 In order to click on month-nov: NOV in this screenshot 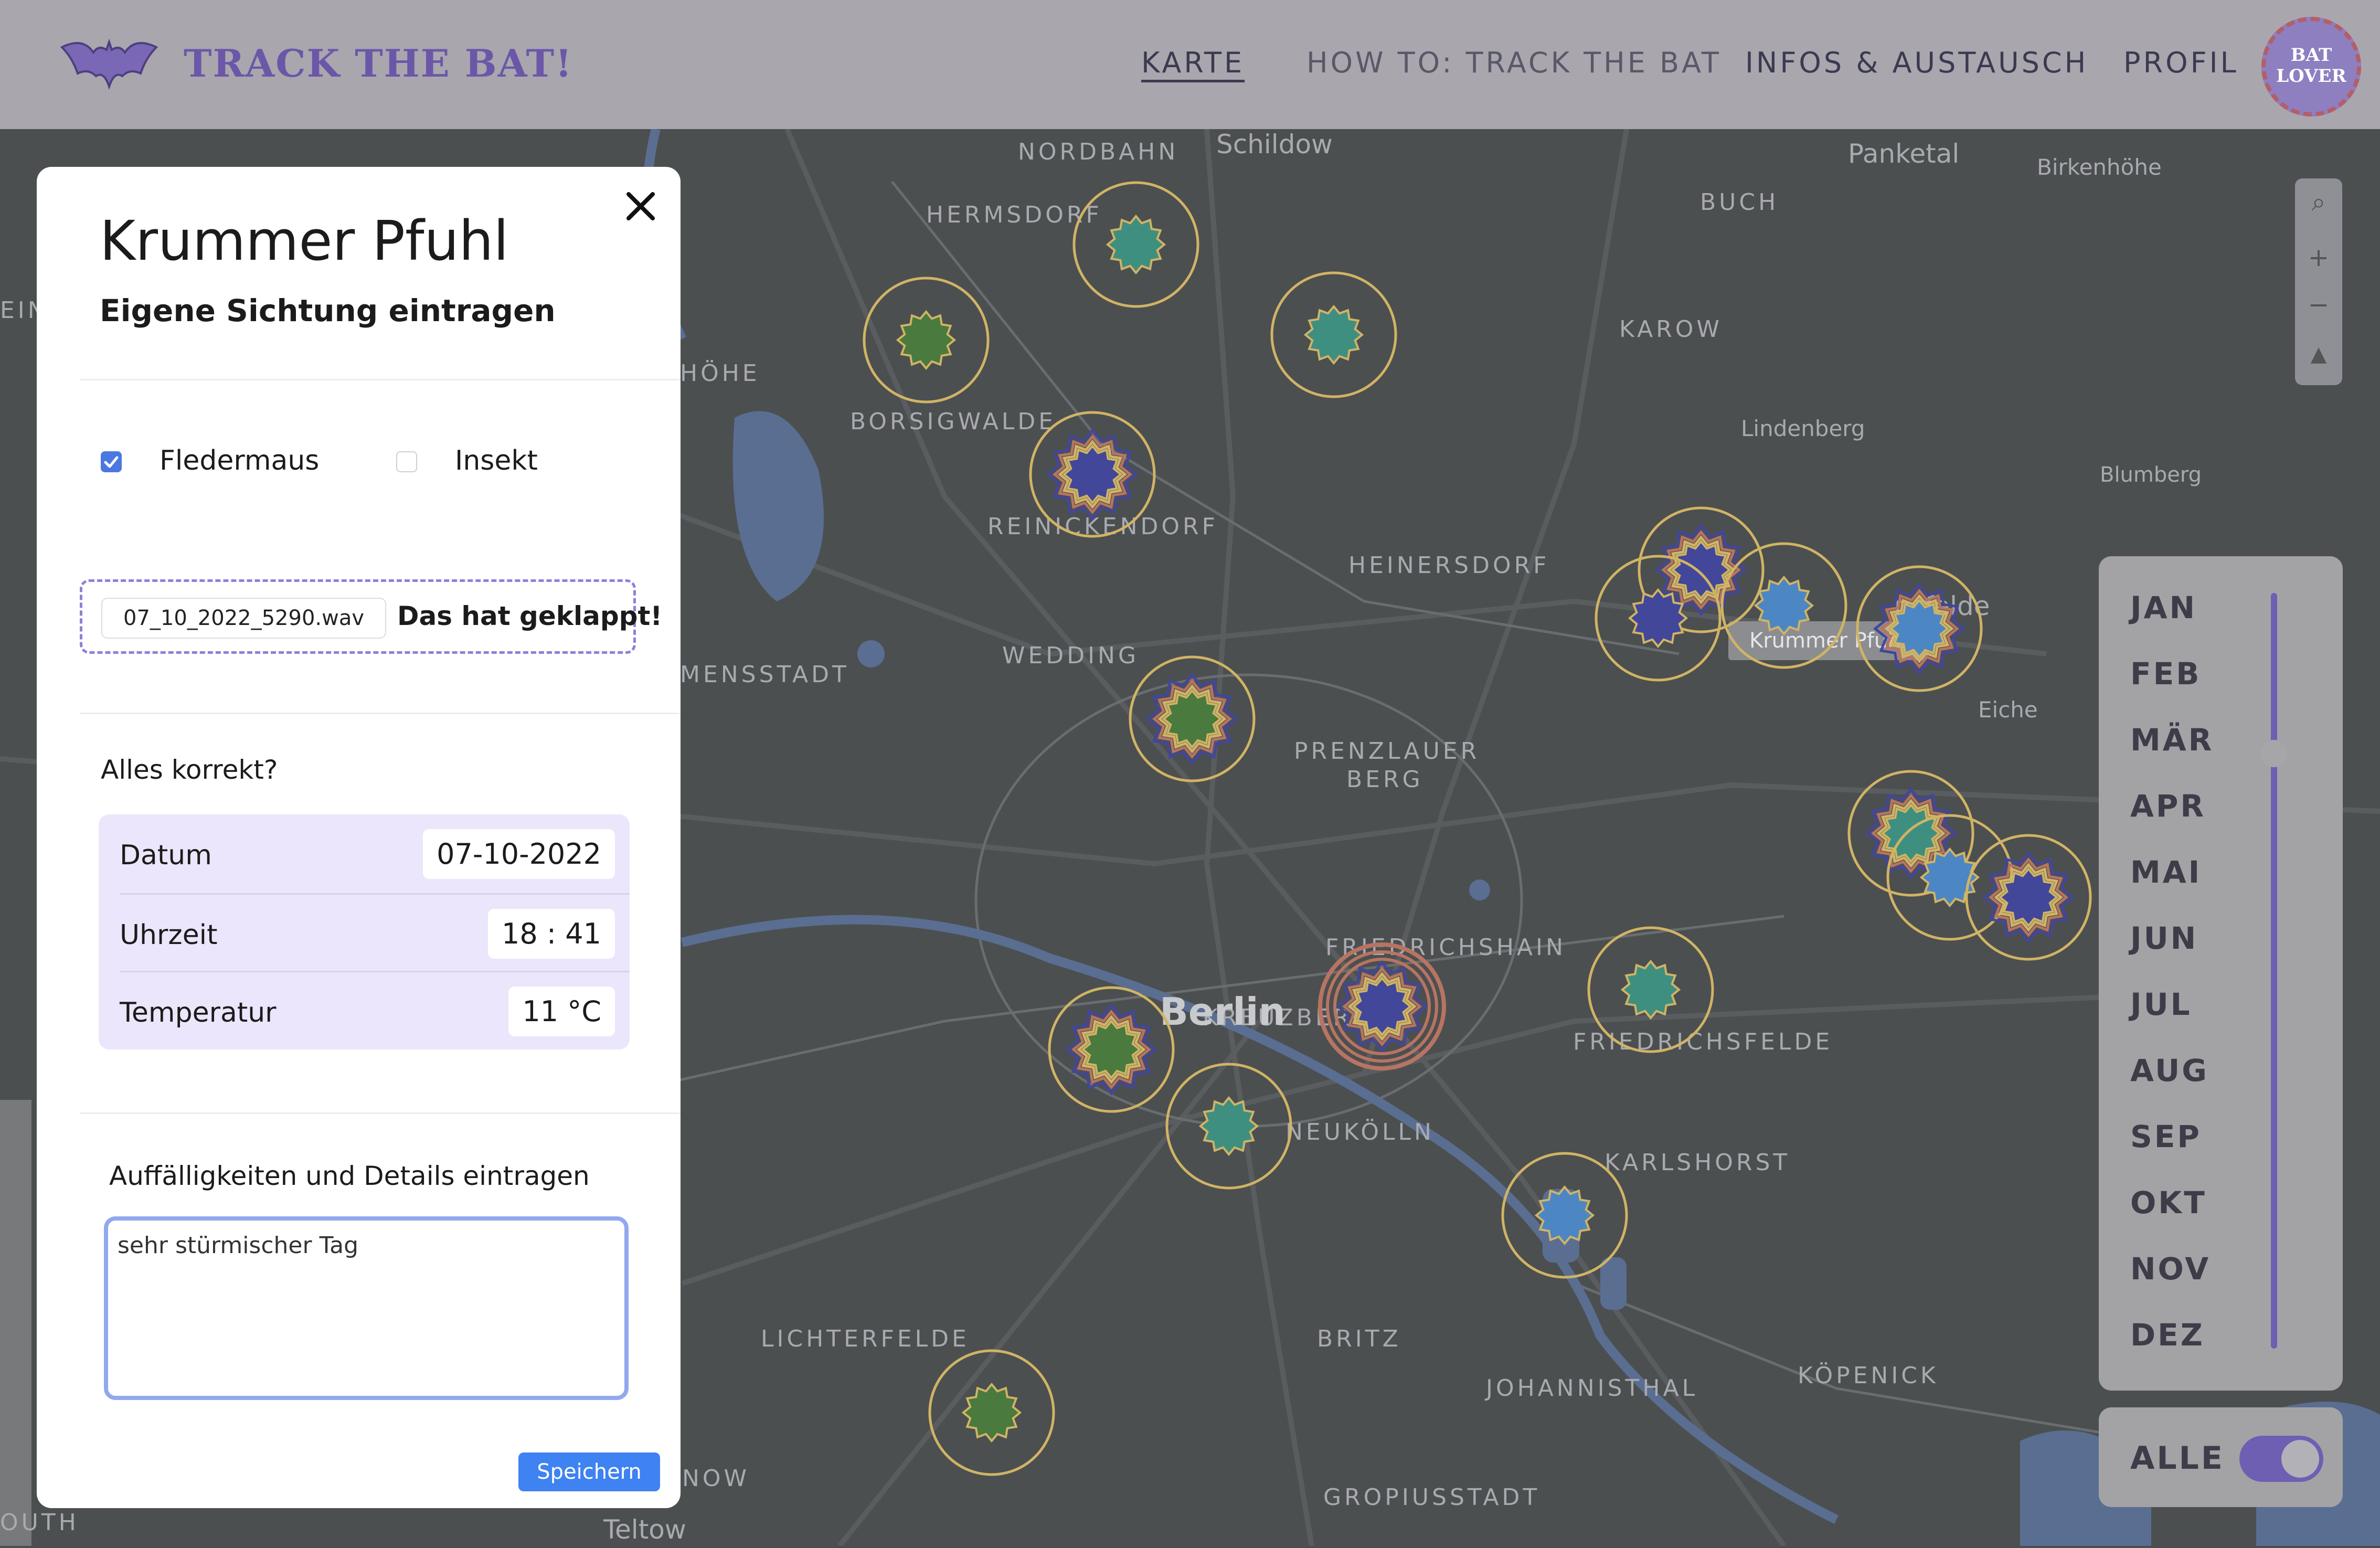, I will do `click(2170, 1269)`.